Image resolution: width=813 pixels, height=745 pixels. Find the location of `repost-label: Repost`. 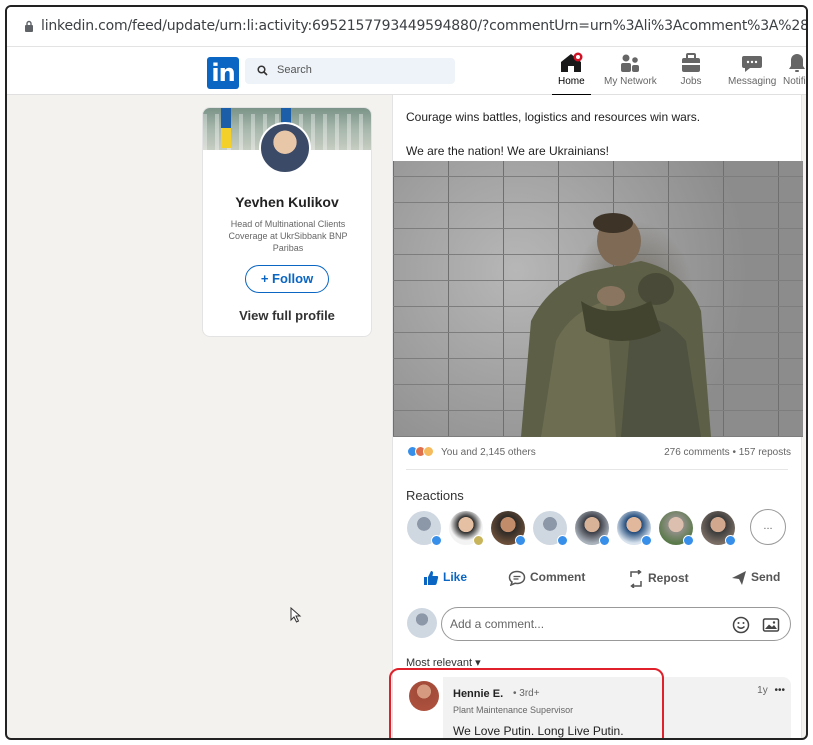

repost-label: Repost is located at coordinates (668, 578).